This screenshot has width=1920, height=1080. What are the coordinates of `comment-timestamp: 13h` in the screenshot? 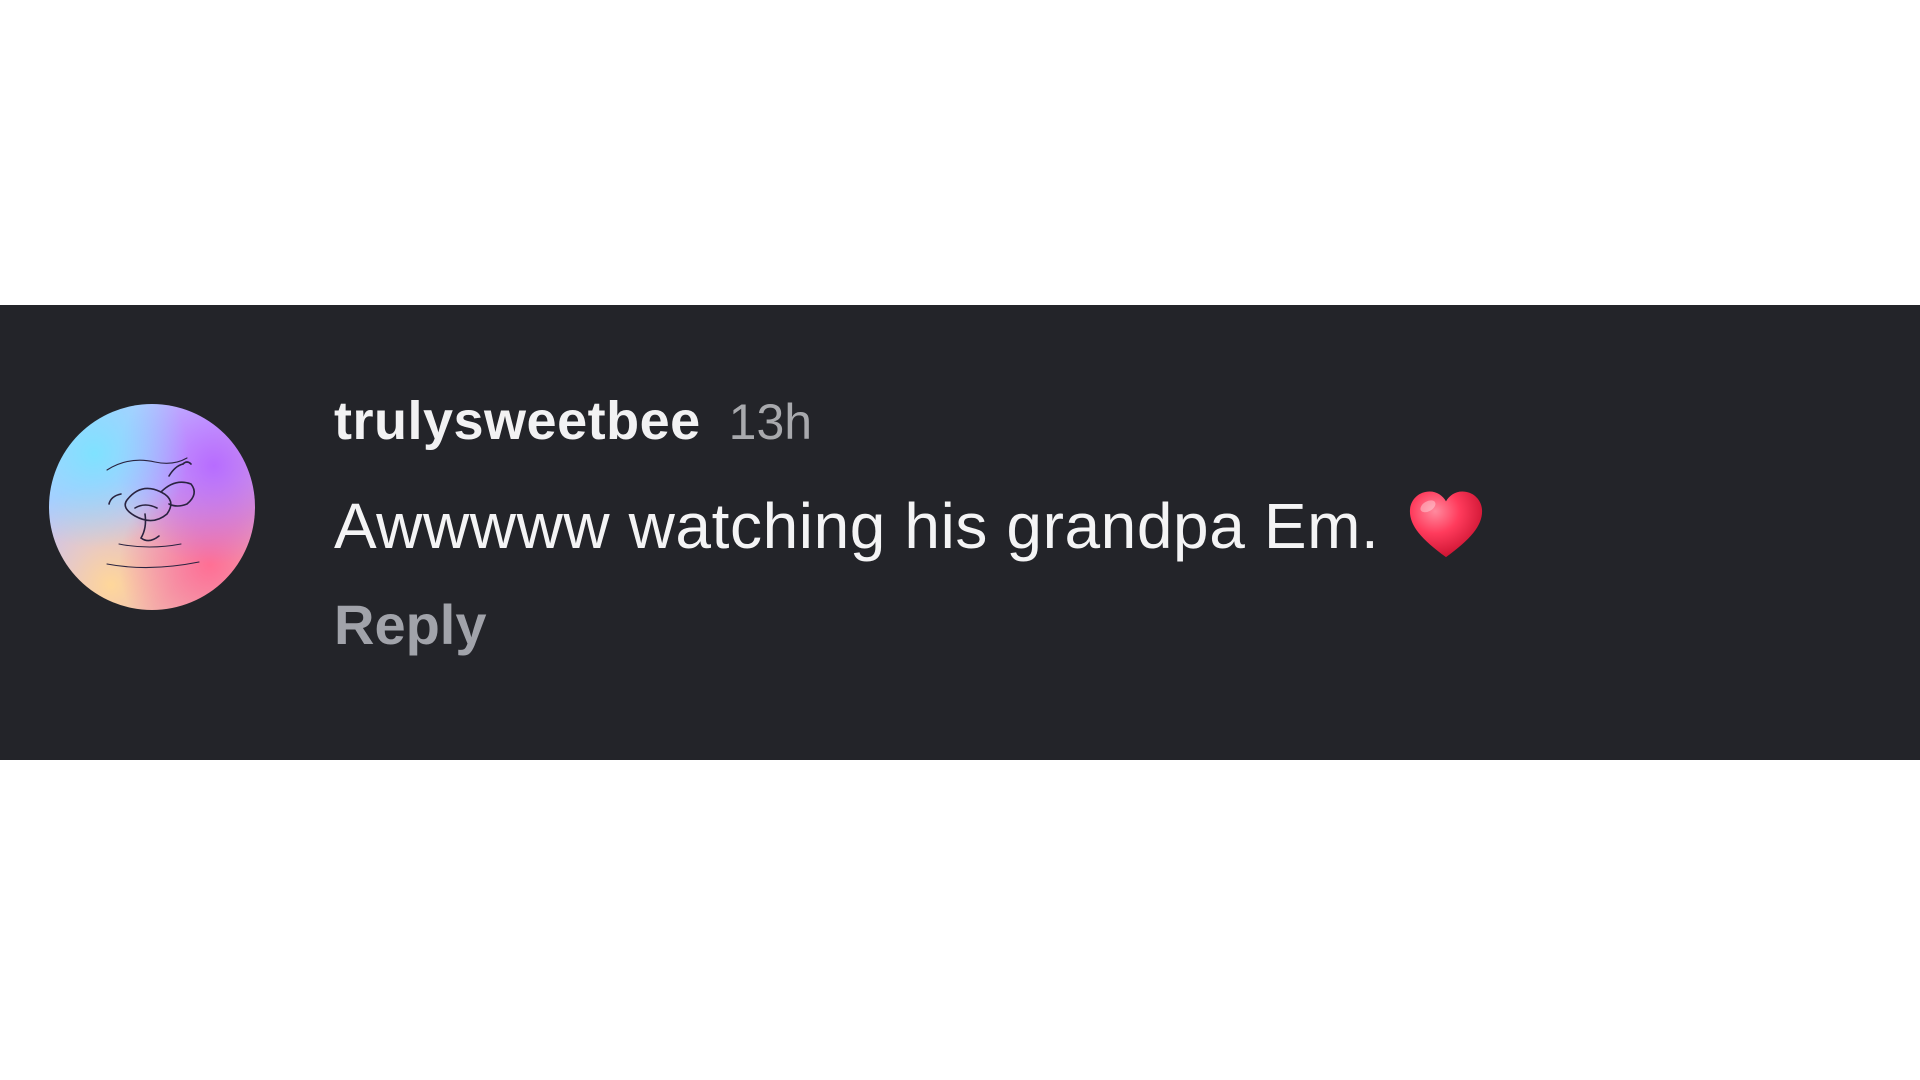 It's located at (770, 422).